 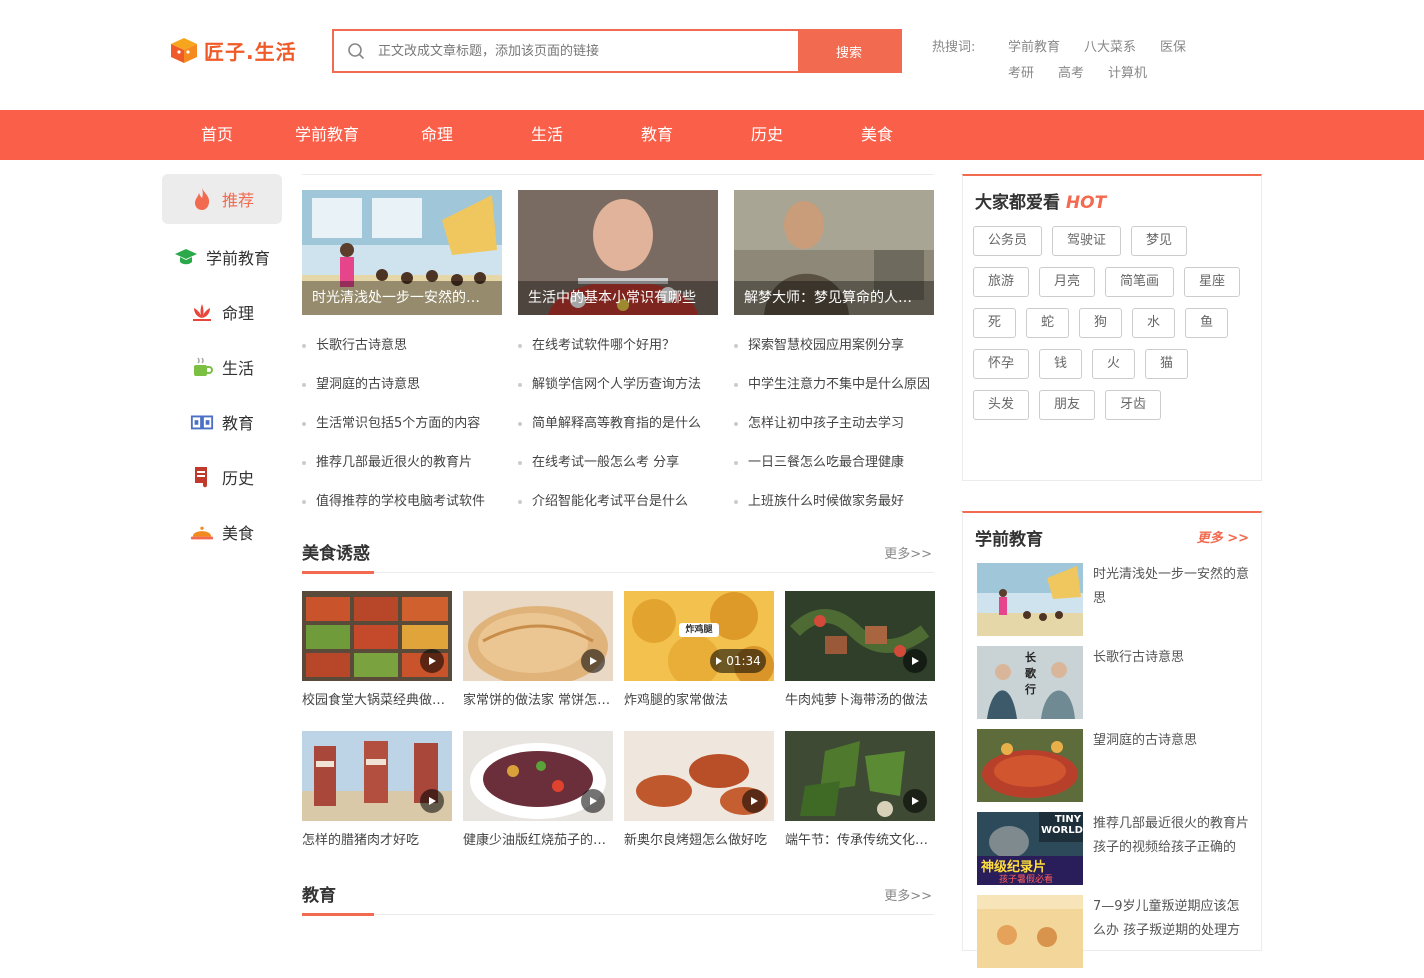 I want to click on tag: 蛇, so click(x=1048, y=323).